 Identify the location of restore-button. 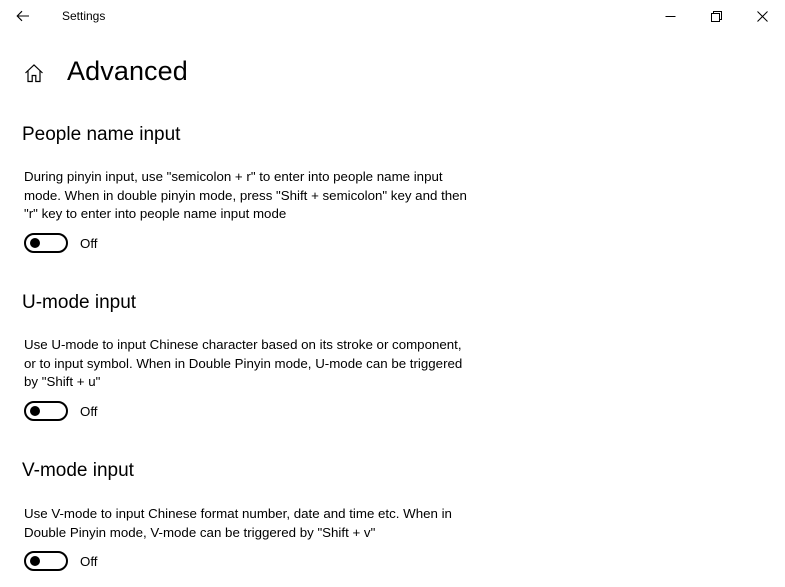
(716, 16).